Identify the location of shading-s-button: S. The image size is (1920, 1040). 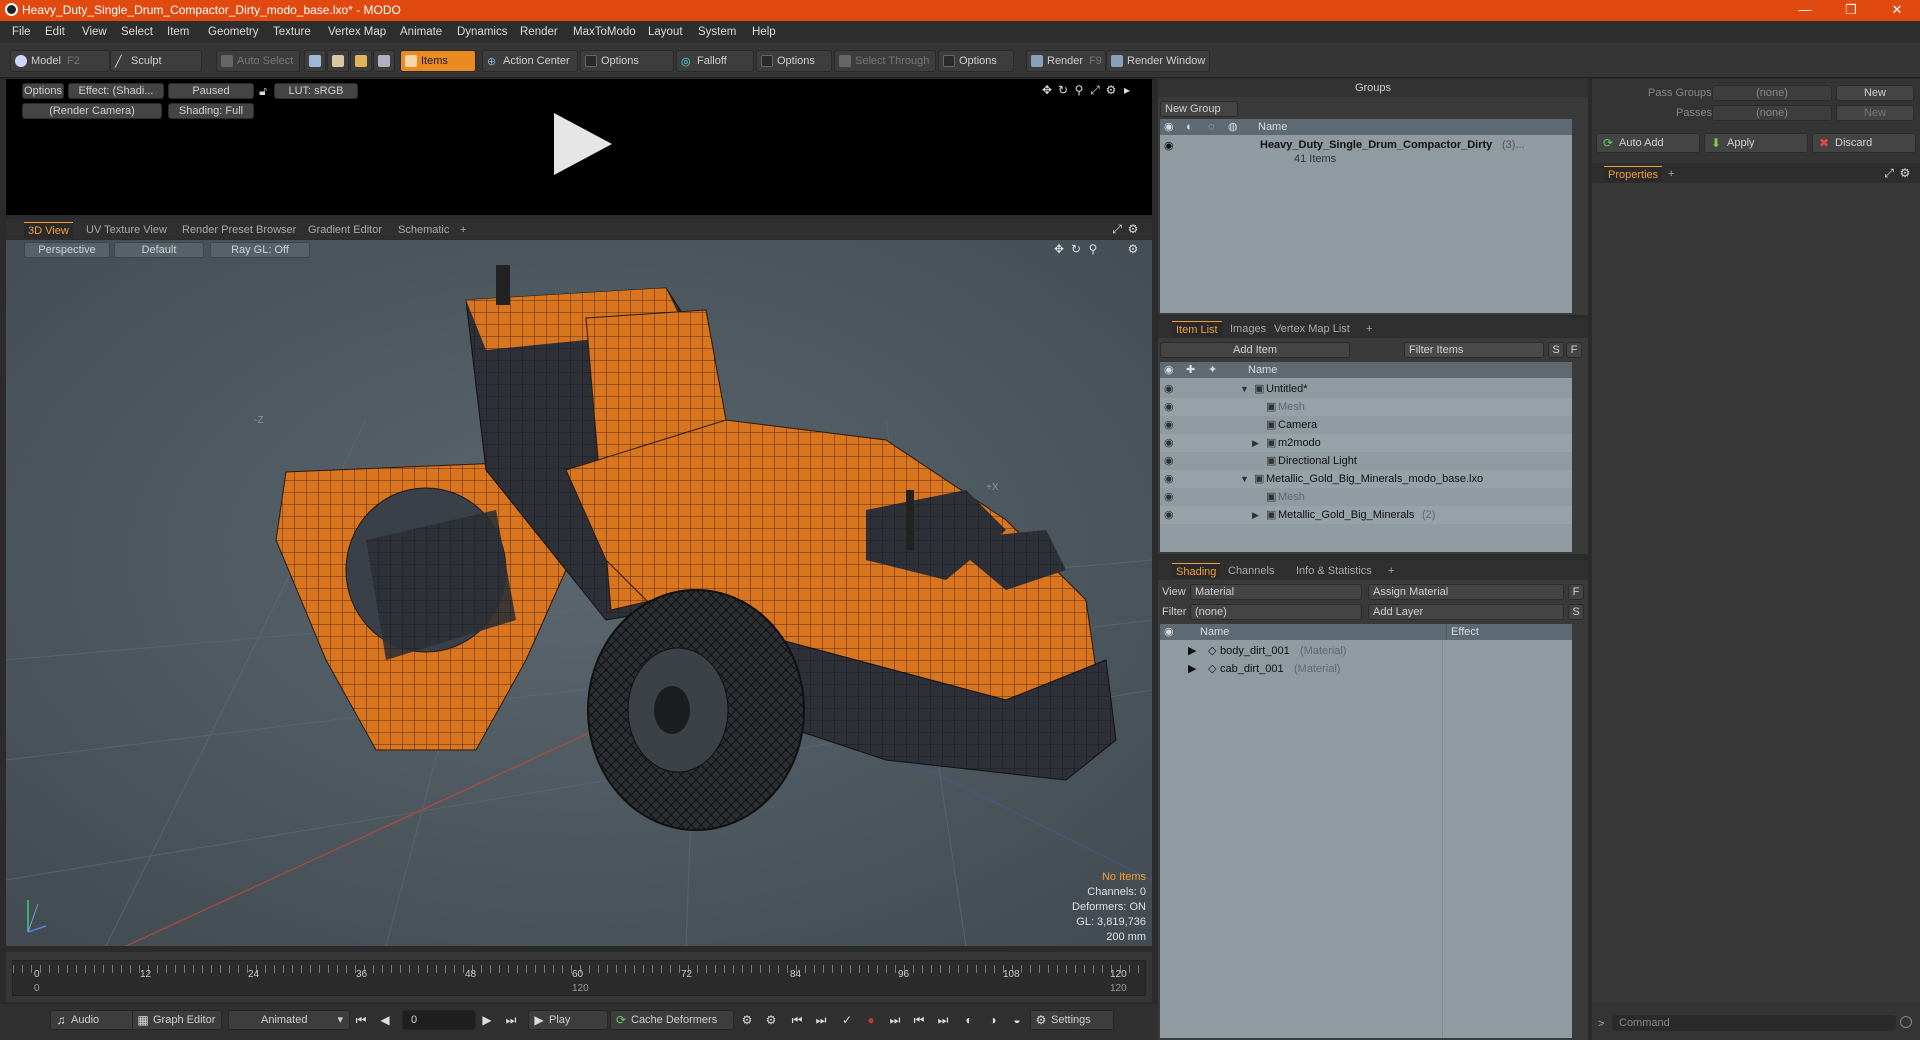
(1576, 612).